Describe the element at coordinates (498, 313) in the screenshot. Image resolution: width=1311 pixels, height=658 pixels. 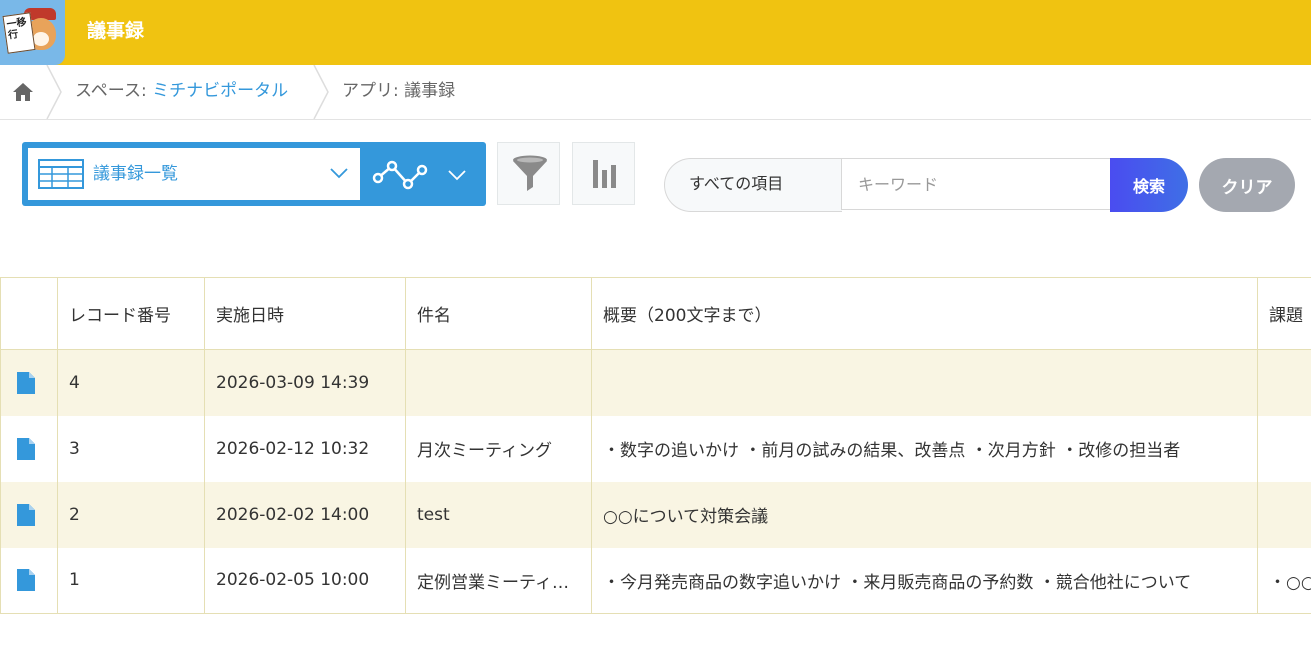
I see `column-header-subject: 件名` at that location.